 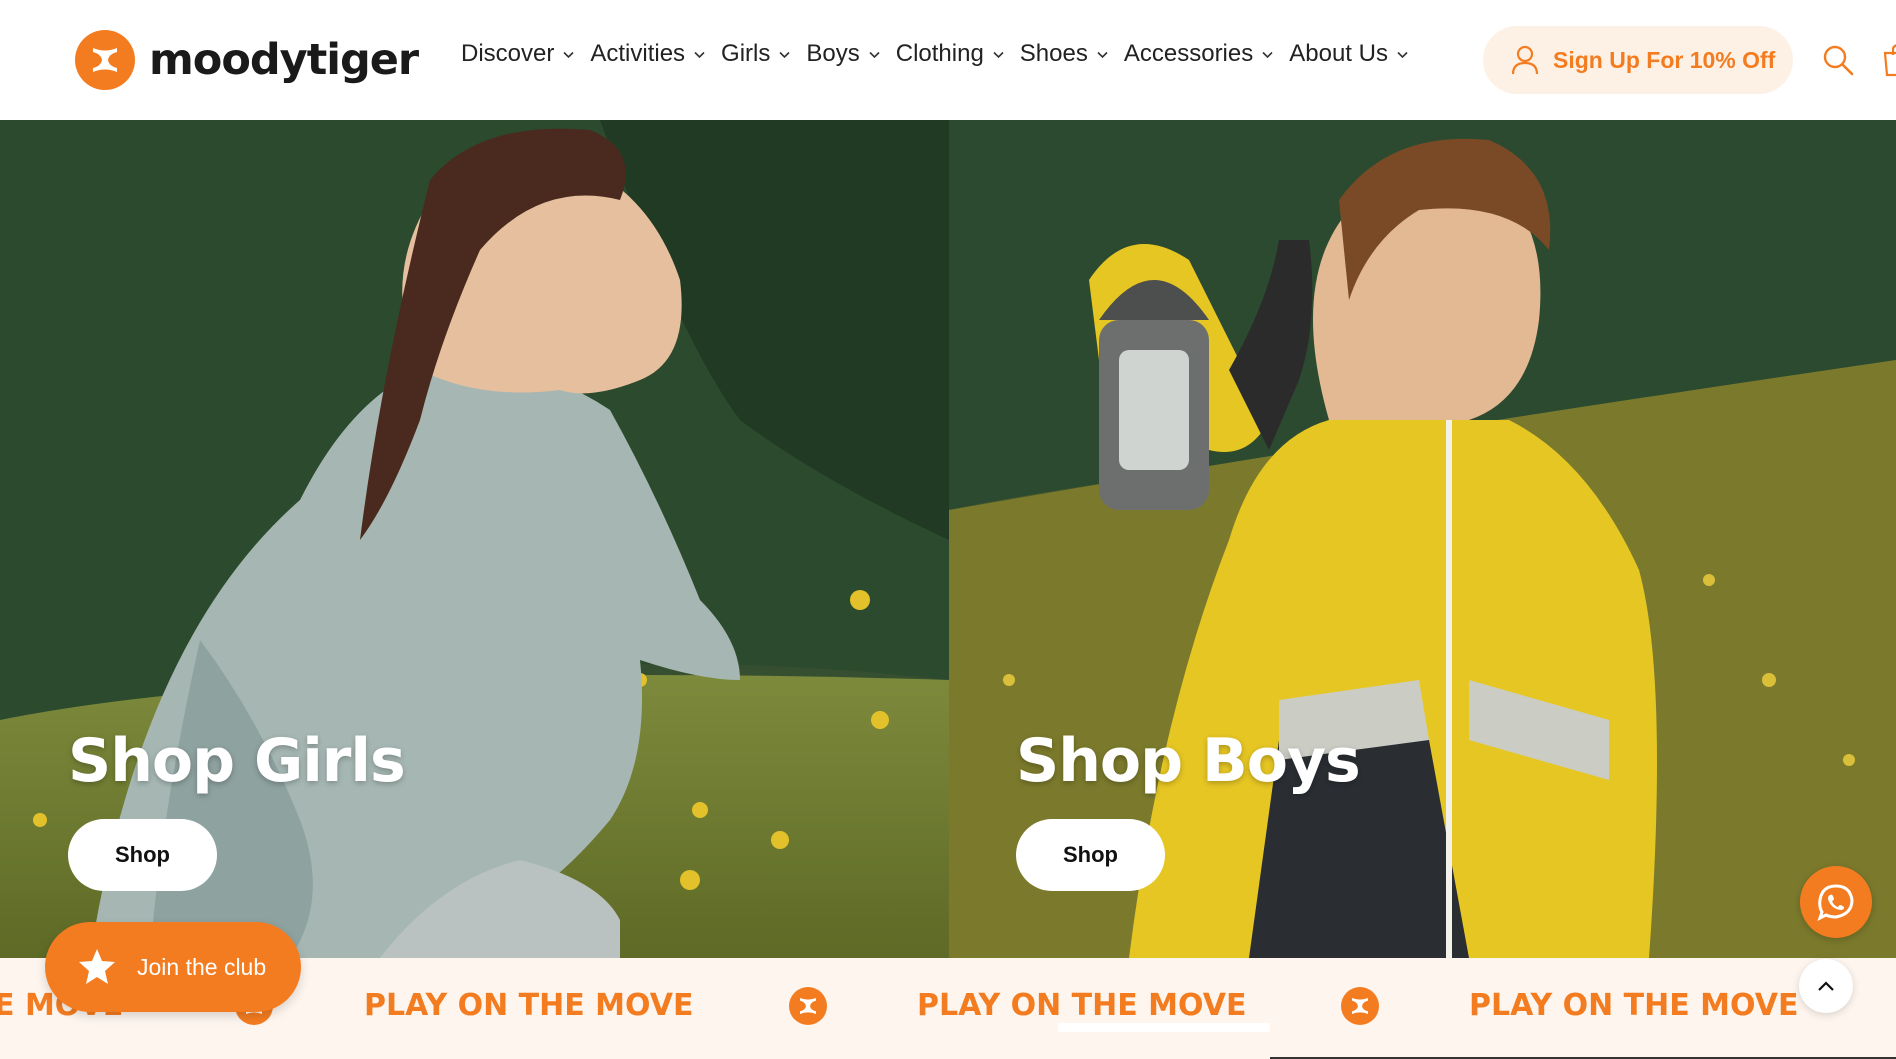 What do you see at coordinates (1188, 53) in the screenshot?
I see `nav-label: Accessories` at bounding box center [1188, 53].